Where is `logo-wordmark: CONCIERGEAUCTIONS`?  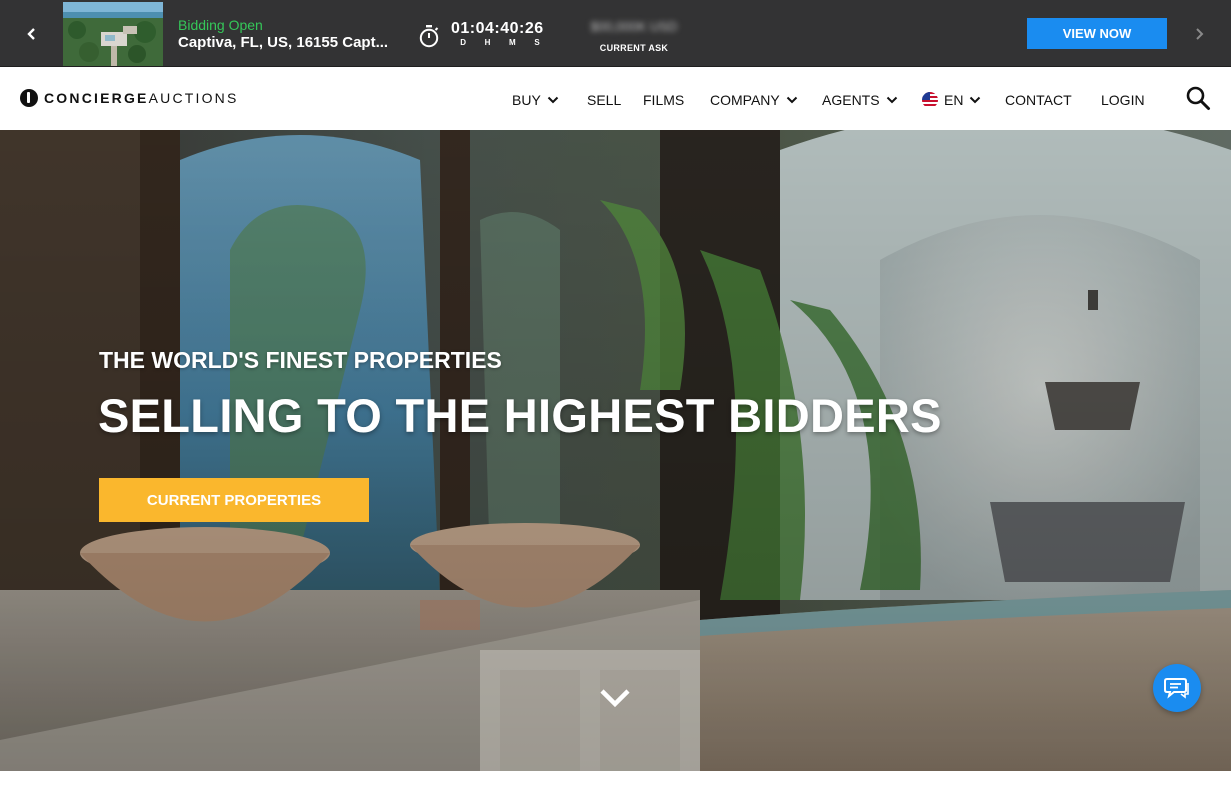 logo-wordmark: CONCIERGEAUCTIONS is located at coordinates (141, 98).